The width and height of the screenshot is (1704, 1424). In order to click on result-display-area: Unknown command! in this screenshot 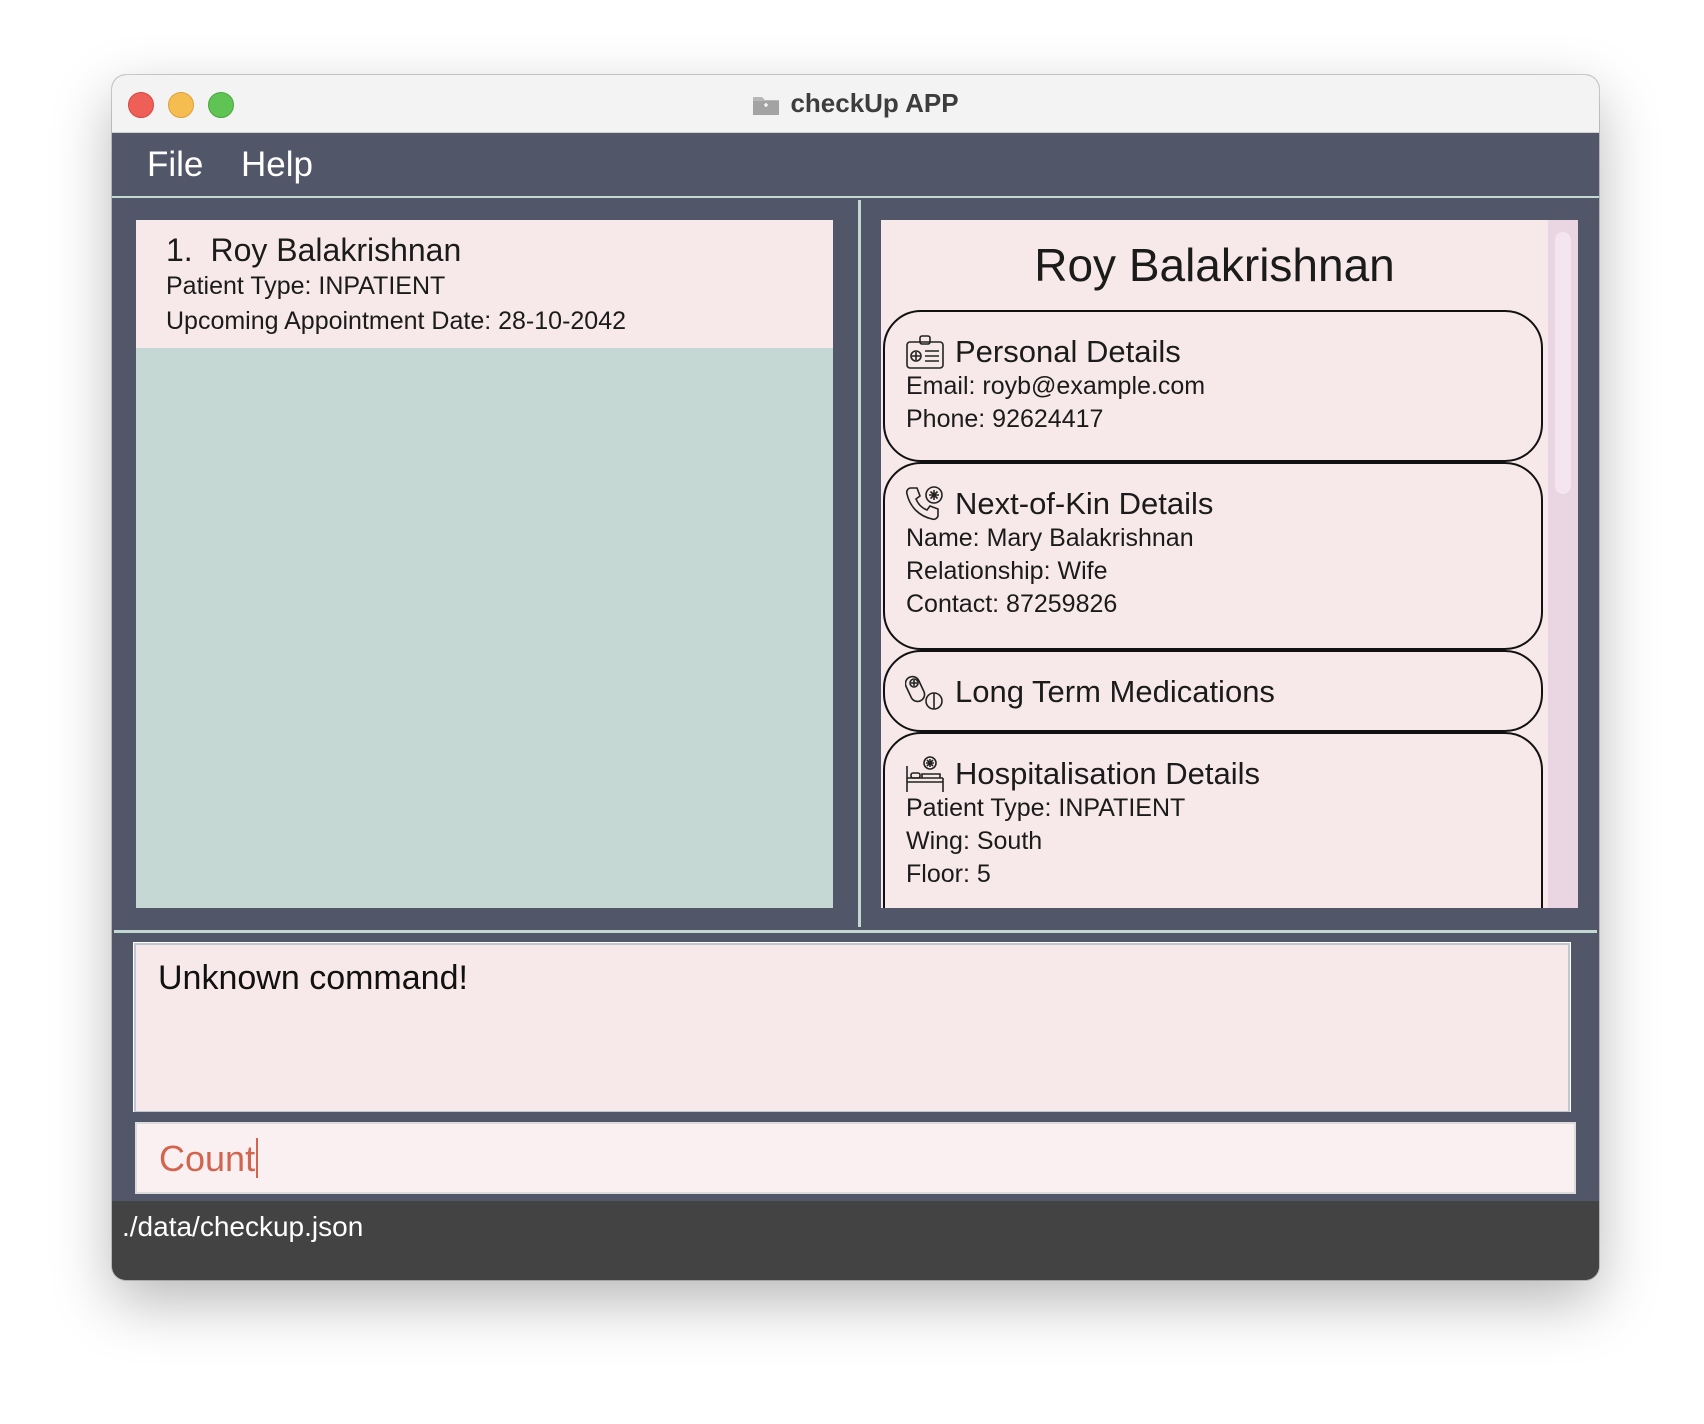, I will do `click(855, 1022)`.